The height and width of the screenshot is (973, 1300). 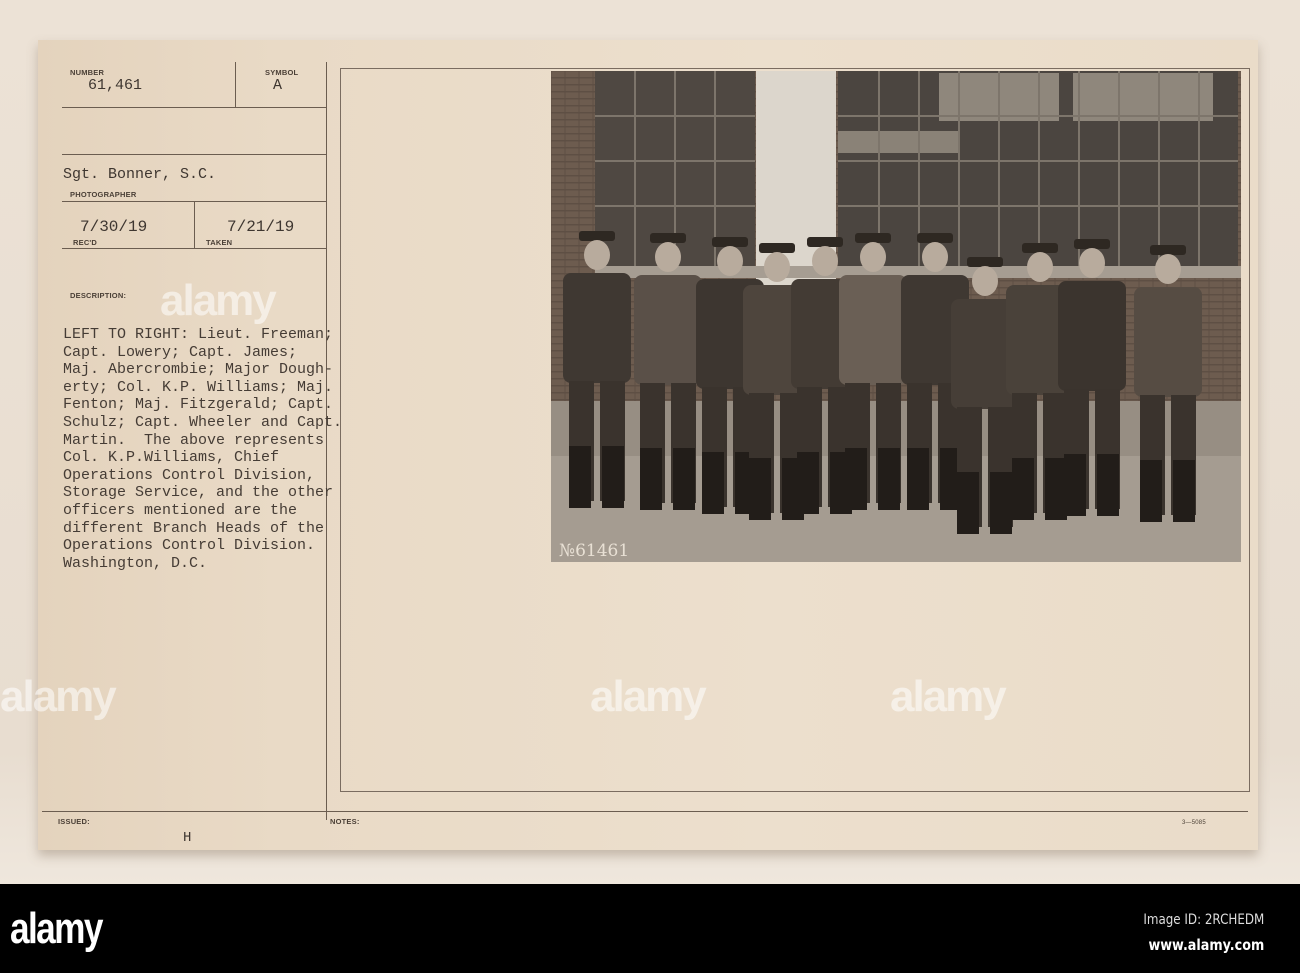 I want to click on description-line: erty; Col. K.P. Williams; Maj., so click(x=198, y=387).